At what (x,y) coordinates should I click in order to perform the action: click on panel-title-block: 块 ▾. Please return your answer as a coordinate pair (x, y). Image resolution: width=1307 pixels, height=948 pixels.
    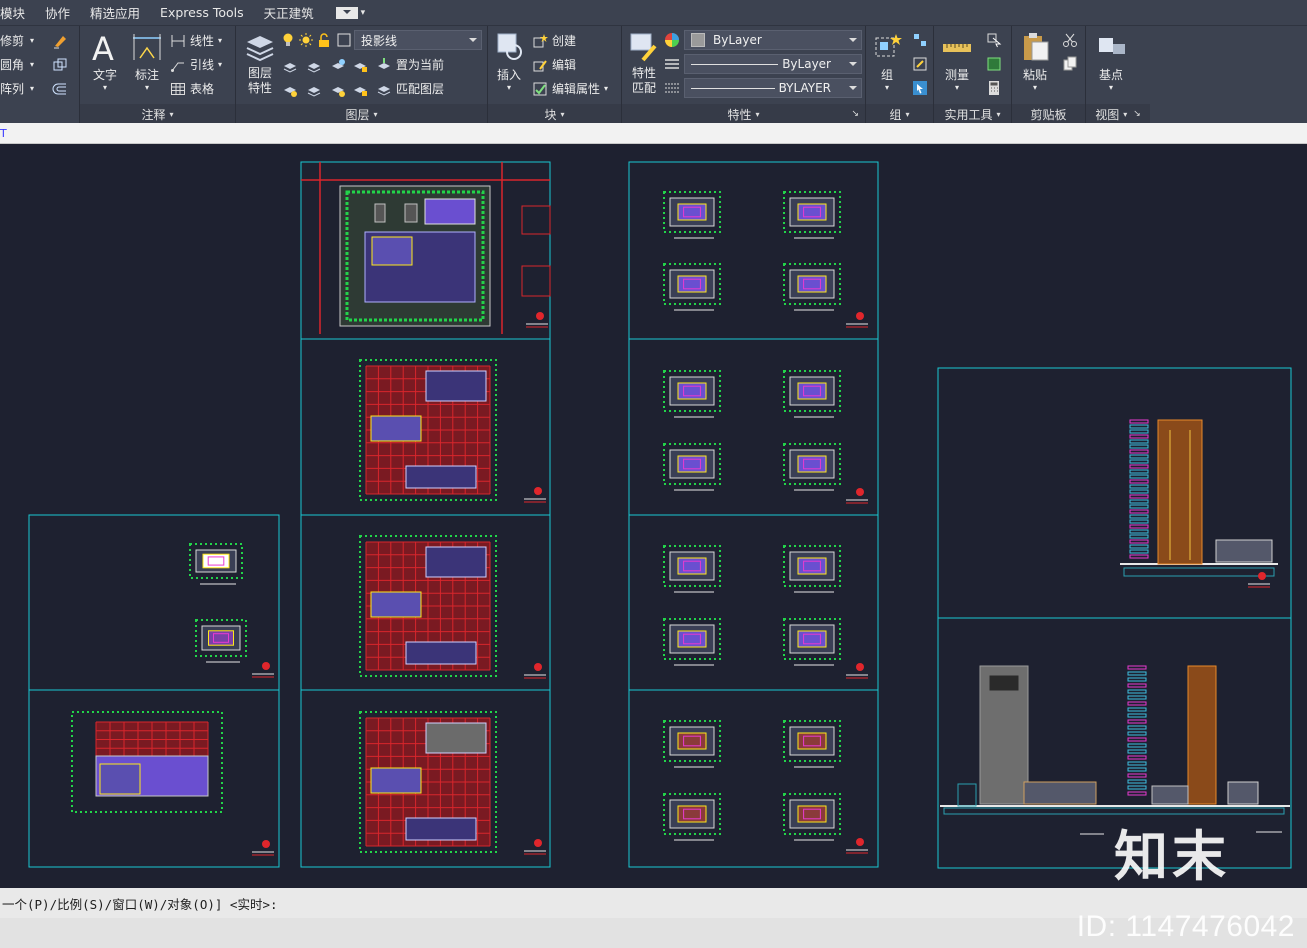
    Looking at the image, I should click on (554, 114).